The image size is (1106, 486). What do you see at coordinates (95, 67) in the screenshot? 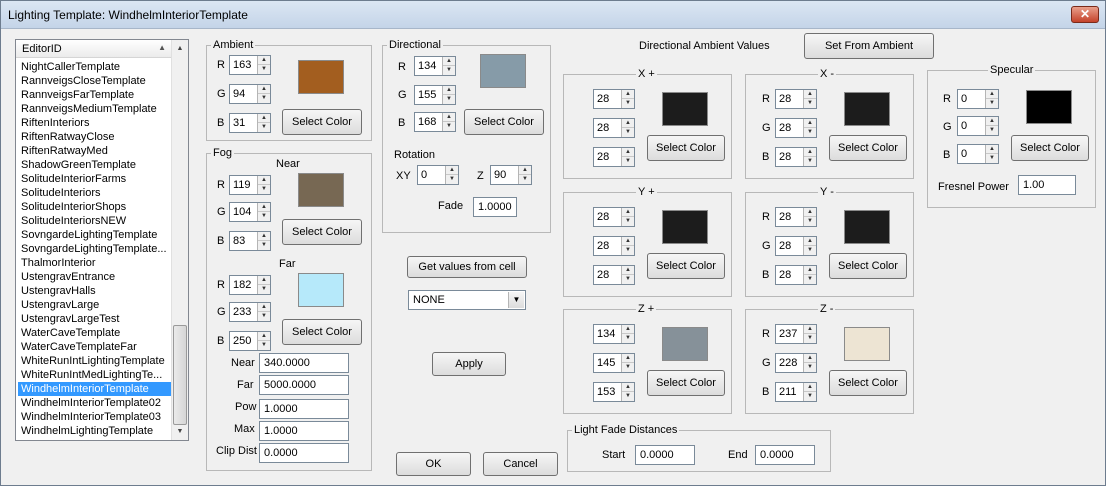
I see `list-item: NightCallerTemplate` at bounding box center [95, 67].